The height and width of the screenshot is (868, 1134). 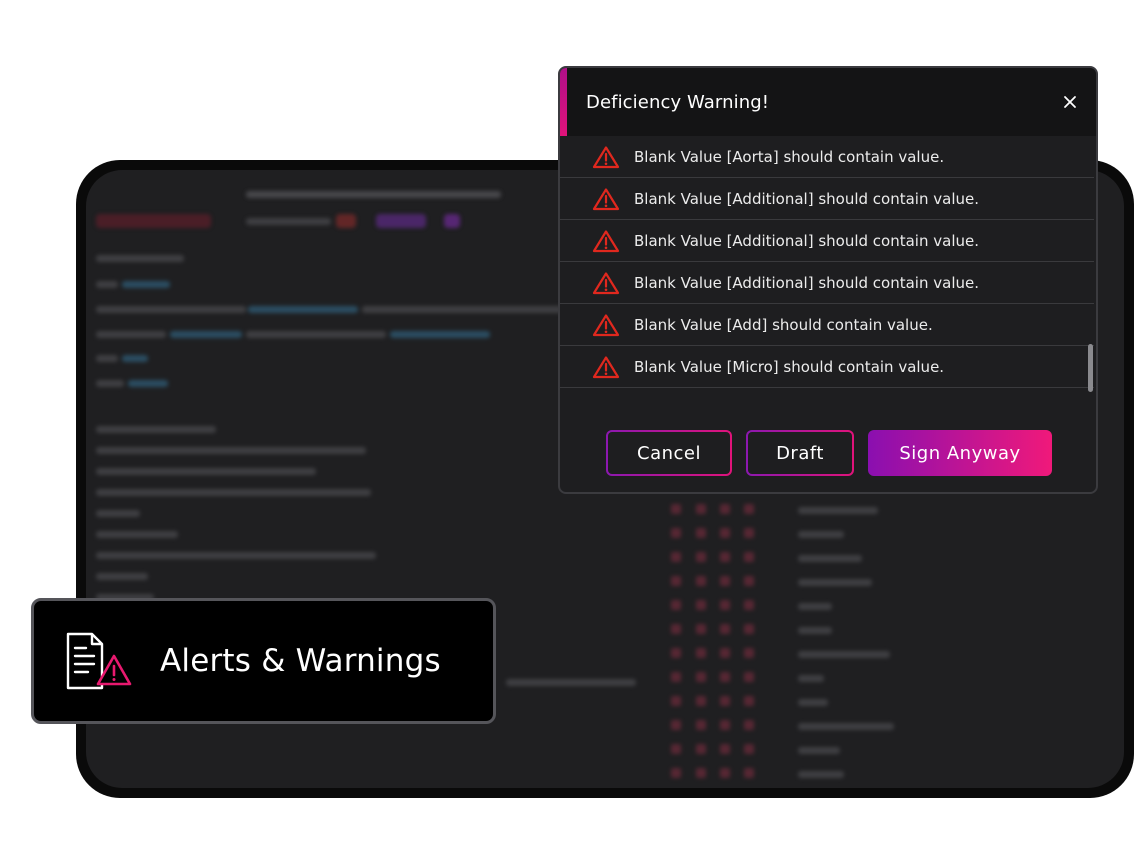 I want to click on message-list-scrollbar, so click(x=1090, y=368).